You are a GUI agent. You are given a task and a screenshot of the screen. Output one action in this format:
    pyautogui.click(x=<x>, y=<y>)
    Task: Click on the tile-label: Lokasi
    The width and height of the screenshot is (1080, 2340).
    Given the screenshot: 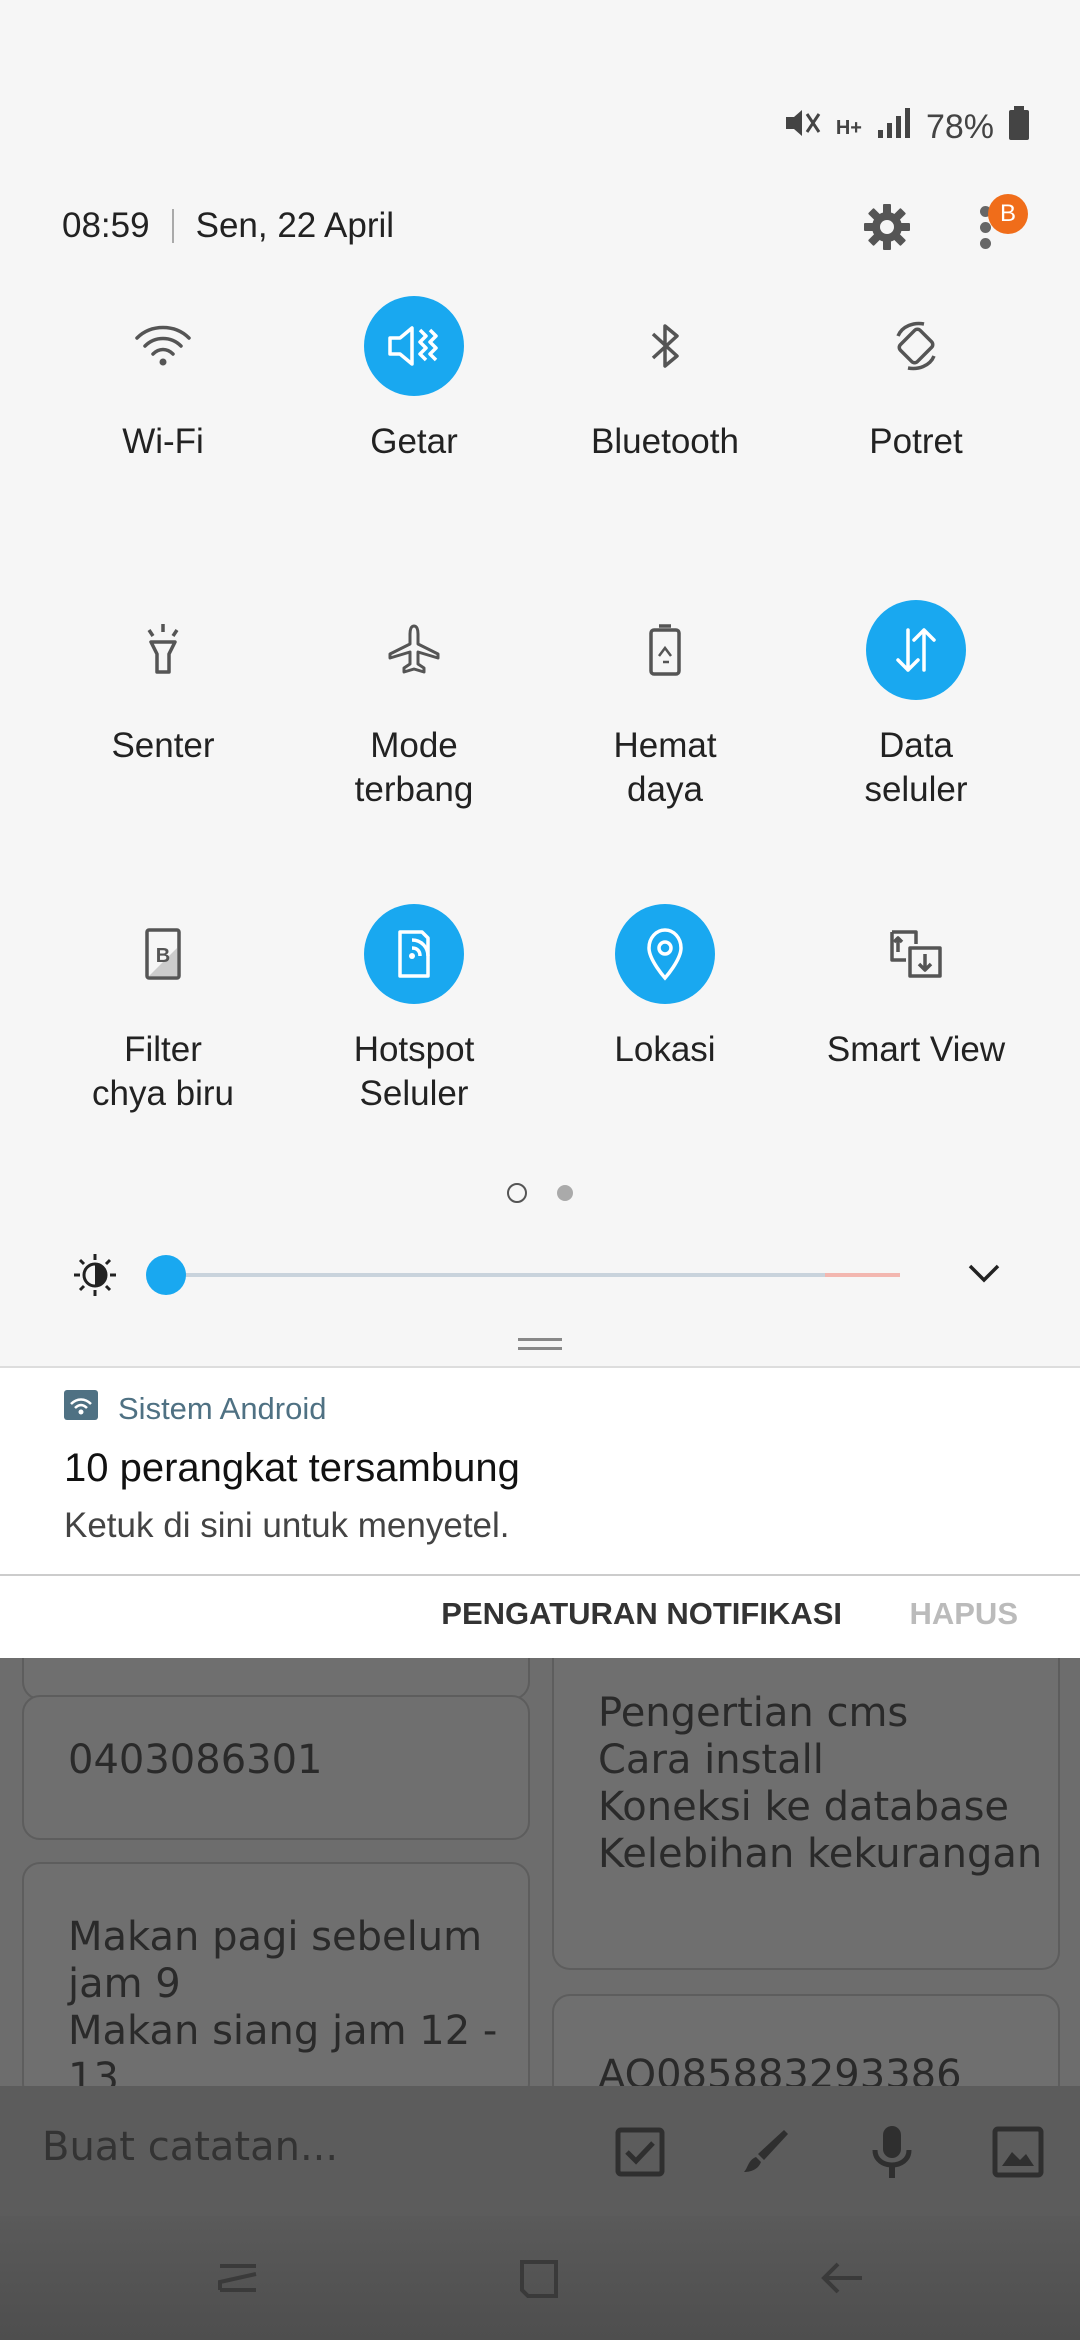 What is the action you would take?
    pyautogui.click(x=665, y=1049)
    